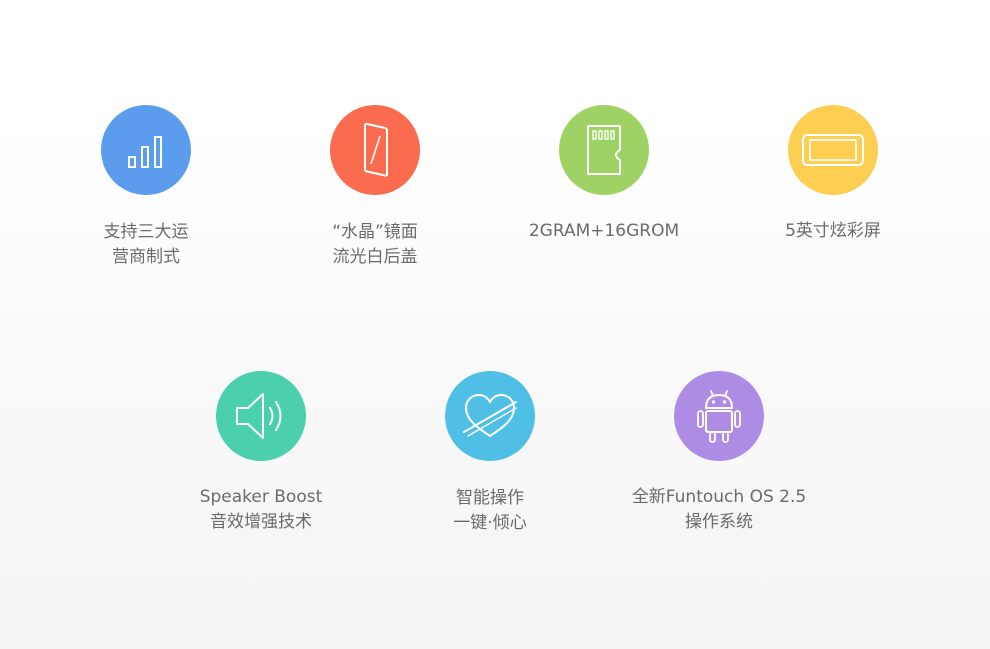 The width and height of the screenshot is (990, 649). I want to click on heart-crossed-icon, so click(490, 415).